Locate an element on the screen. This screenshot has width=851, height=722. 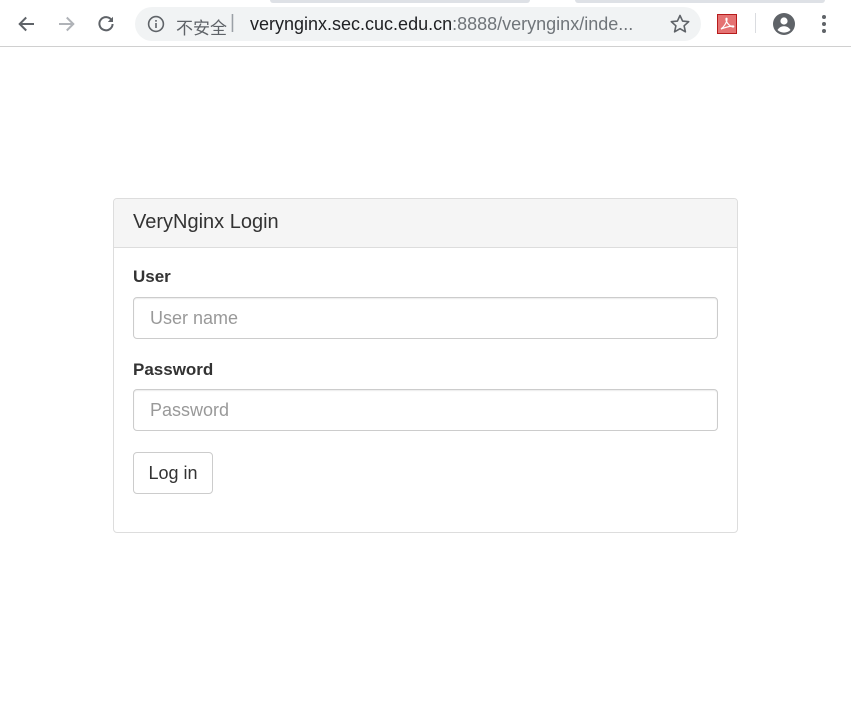
user-label: User is located at coordinates (152, 276).